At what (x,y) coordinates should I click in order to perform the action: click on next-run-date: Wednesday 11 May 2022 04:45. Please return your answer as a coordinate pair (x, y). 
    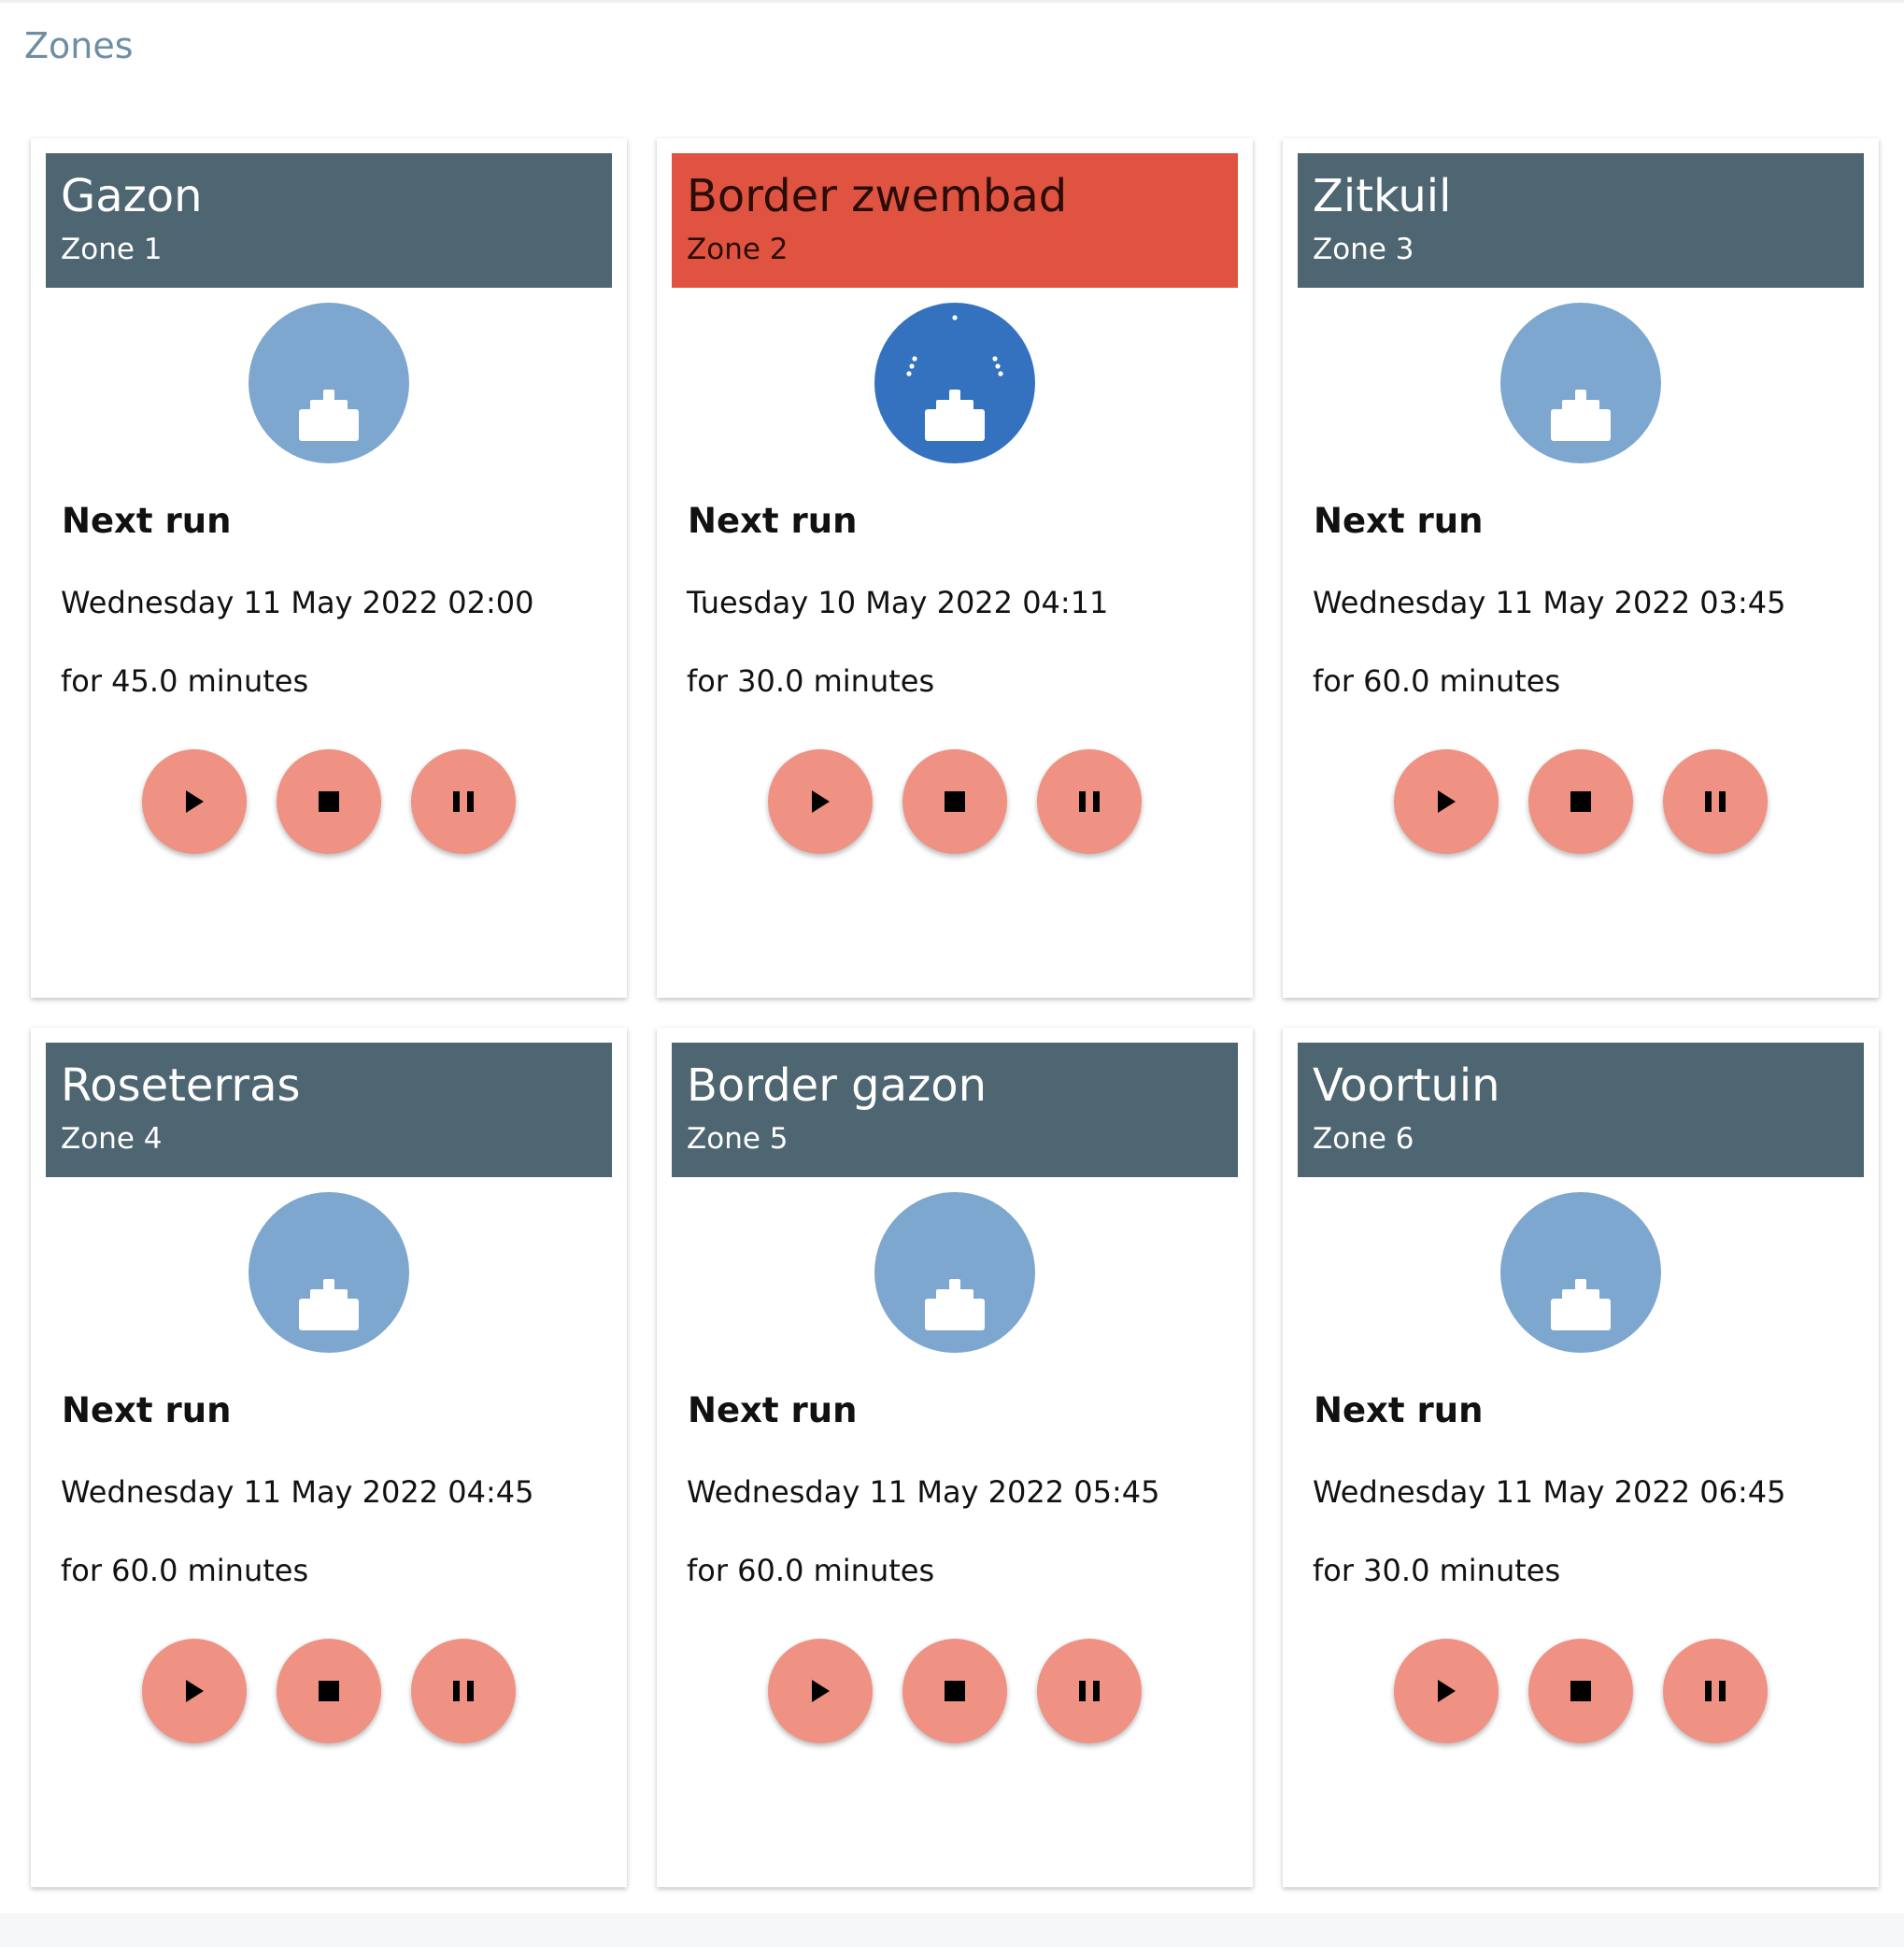
    Looking at the image, I should click on (297, 1492).